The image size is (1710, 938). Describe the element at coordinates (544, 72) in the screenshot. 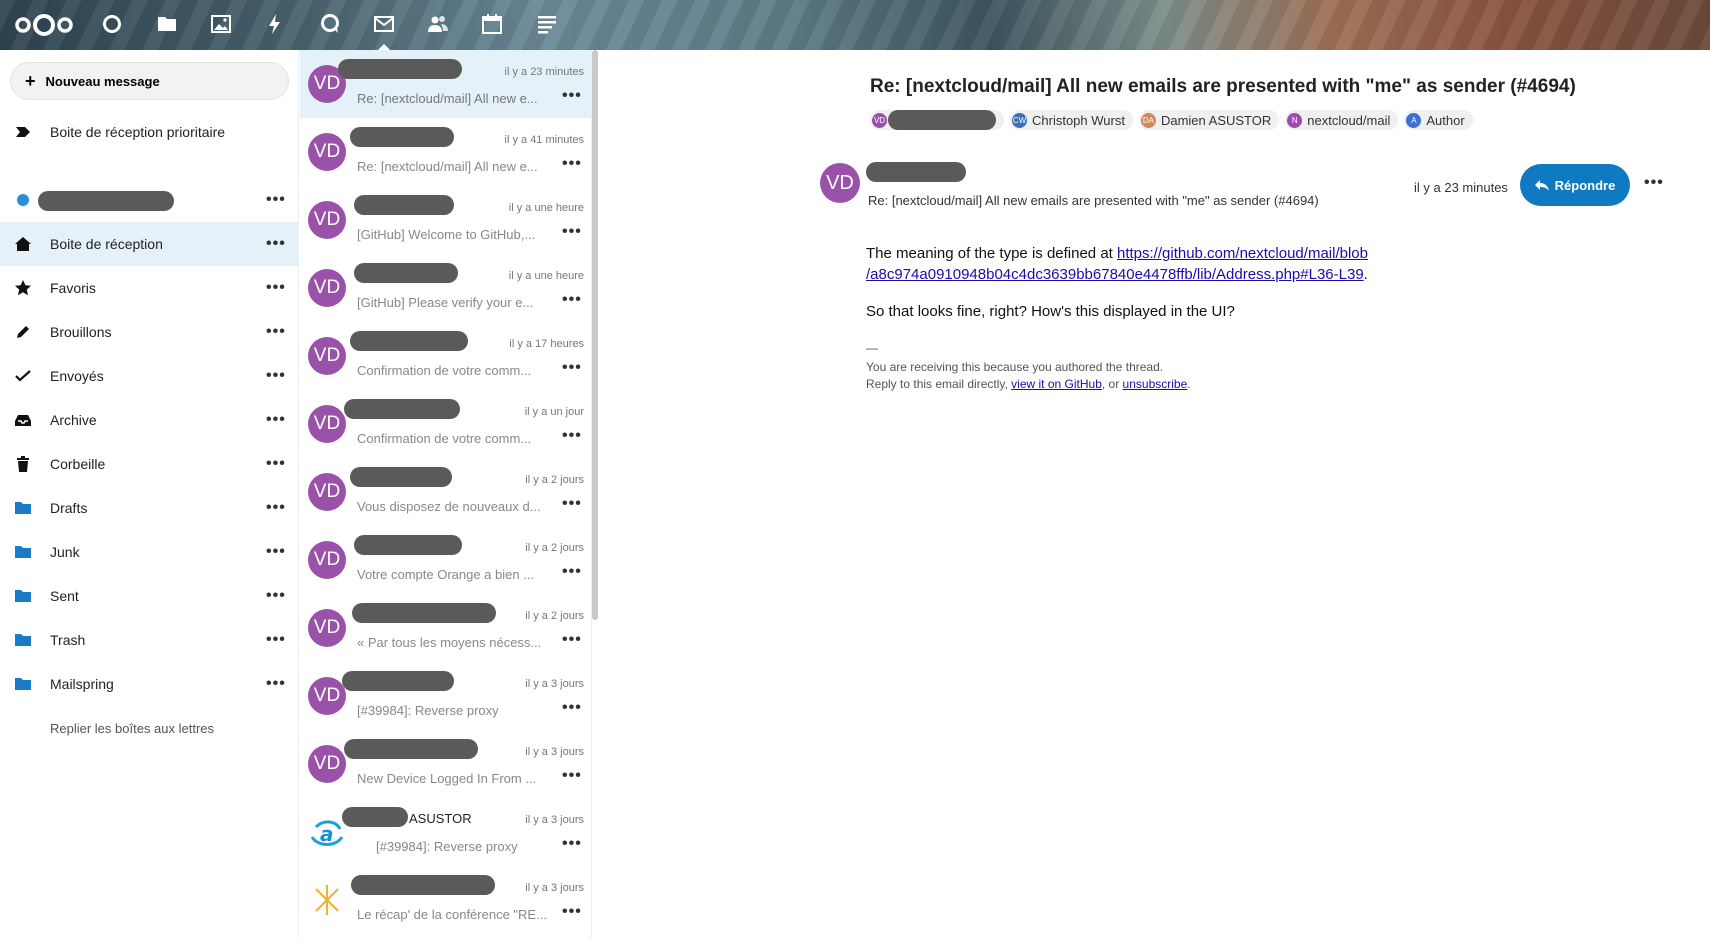

I see `message-time: il y a 23 minutes` at that location.